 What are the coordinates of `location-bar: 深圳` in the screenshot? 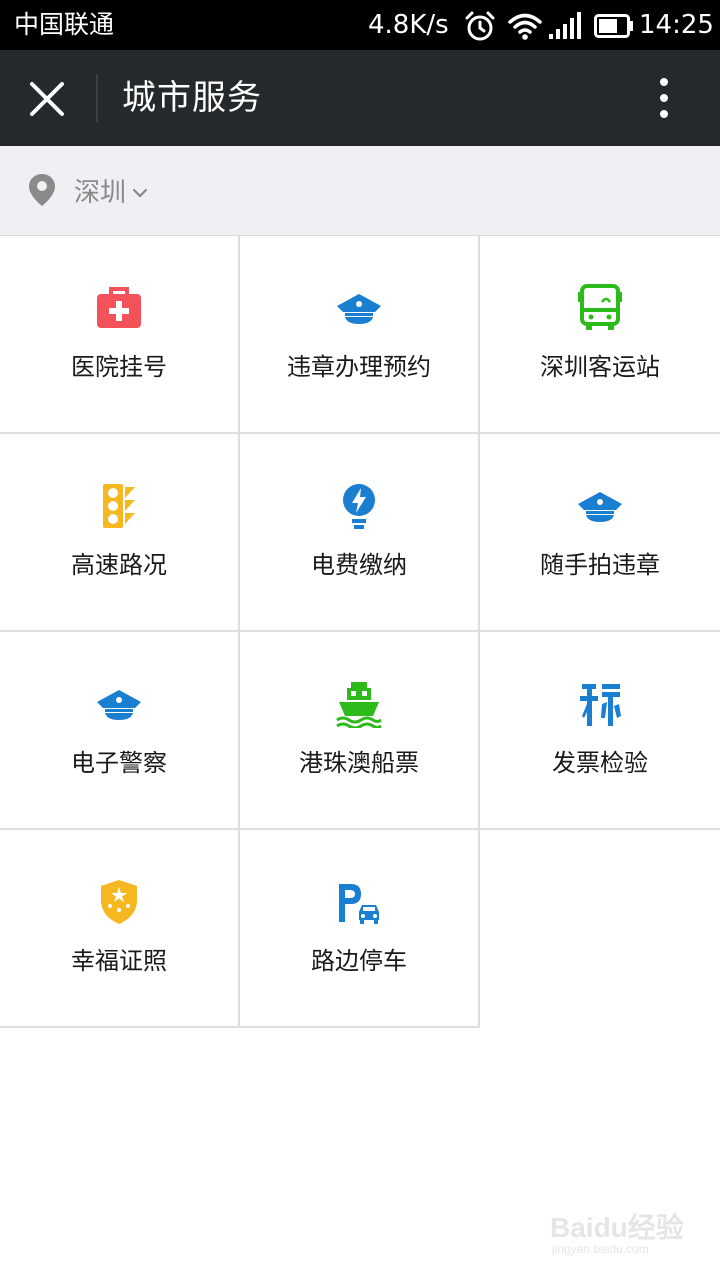 It's located at (360, 191).